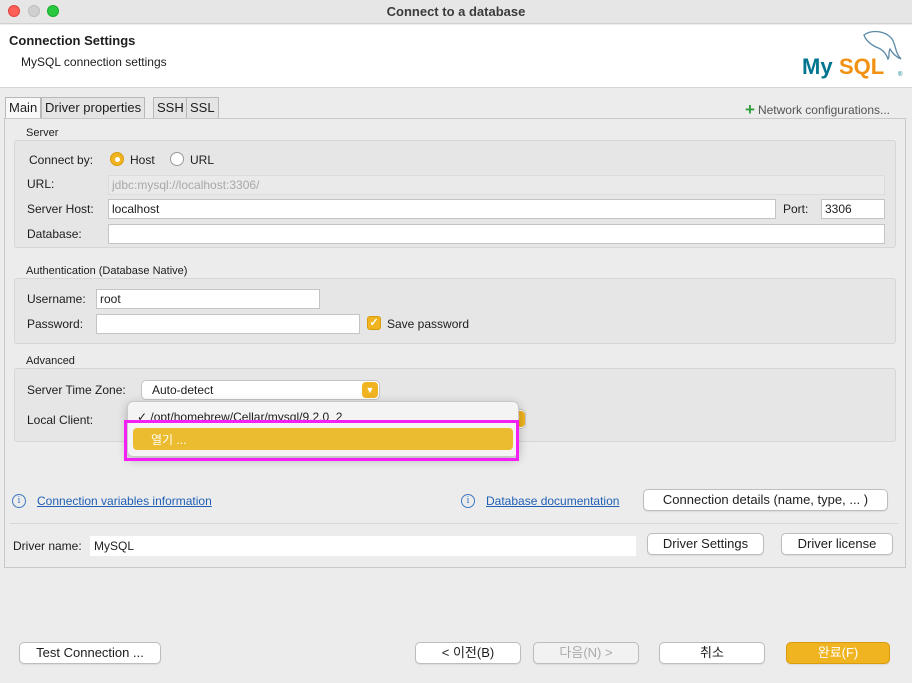 The width and height of the screenshot is (912, 683). What do you see at coordinates (41, 184) in the screenshot?
I see `url-label: URL:` at bounding box center [41, 184].